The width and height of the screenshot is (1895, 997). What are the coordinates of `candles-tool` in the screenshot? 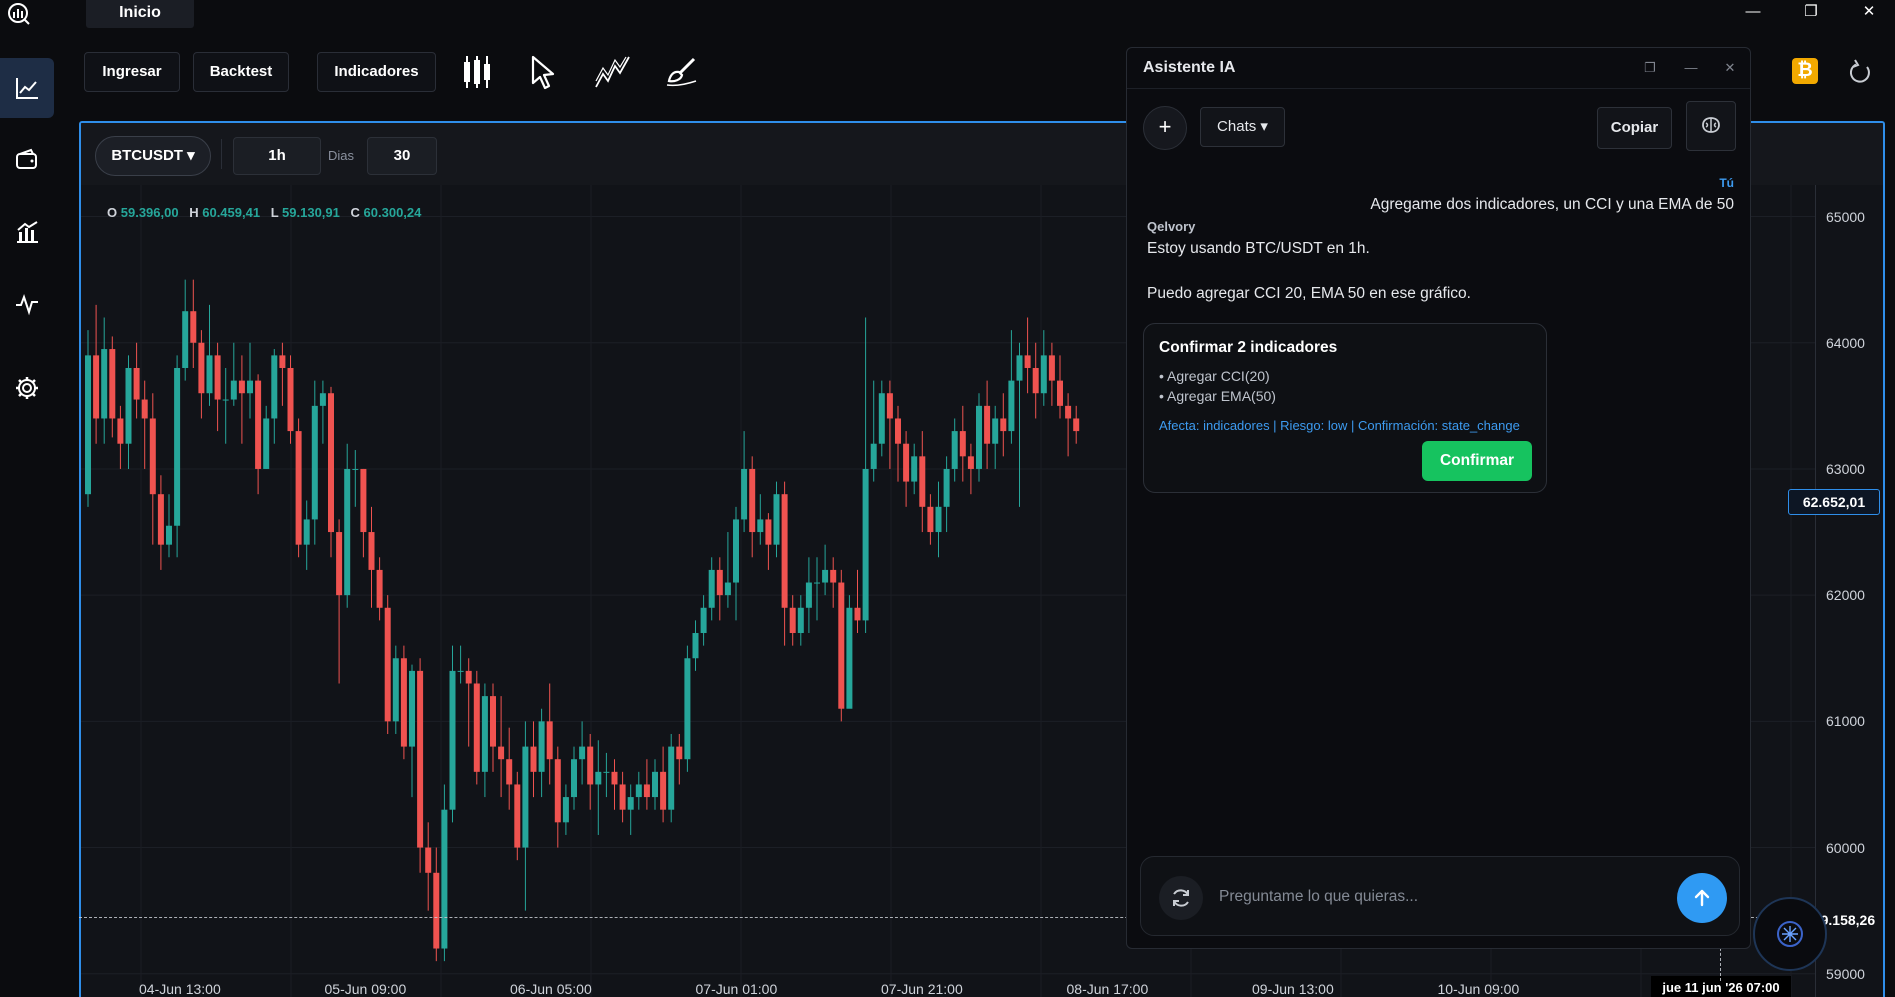 It's located at (477, 72).